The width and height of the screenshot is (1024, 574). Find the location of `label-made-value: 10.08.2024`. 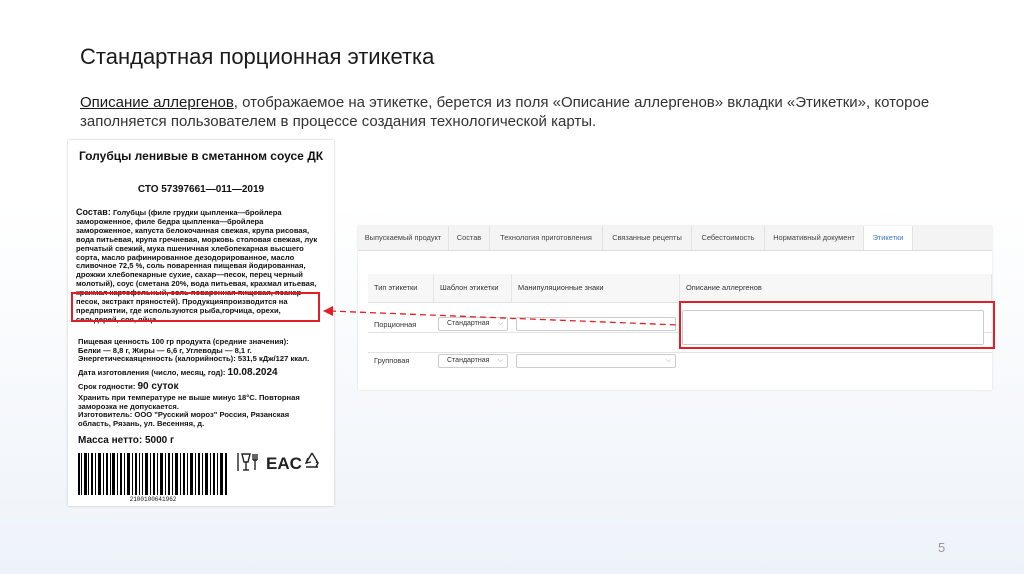

label-made-value: 10.08.2024 is located at coordinates (252, 372).